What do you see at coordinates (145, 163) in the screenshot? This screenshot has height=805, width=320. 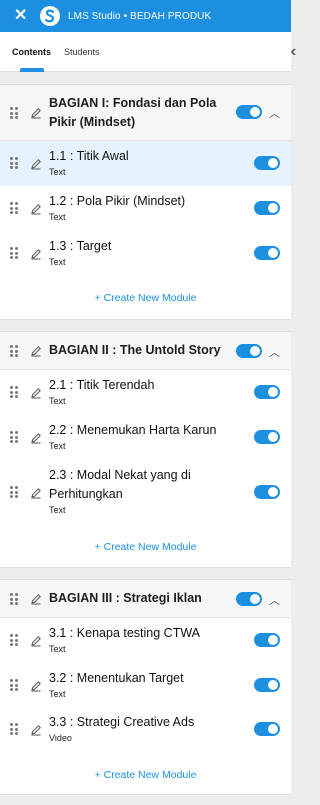 I see `module-item: 1.1 : Titik Awal Text` at bounding box center [145, 163].